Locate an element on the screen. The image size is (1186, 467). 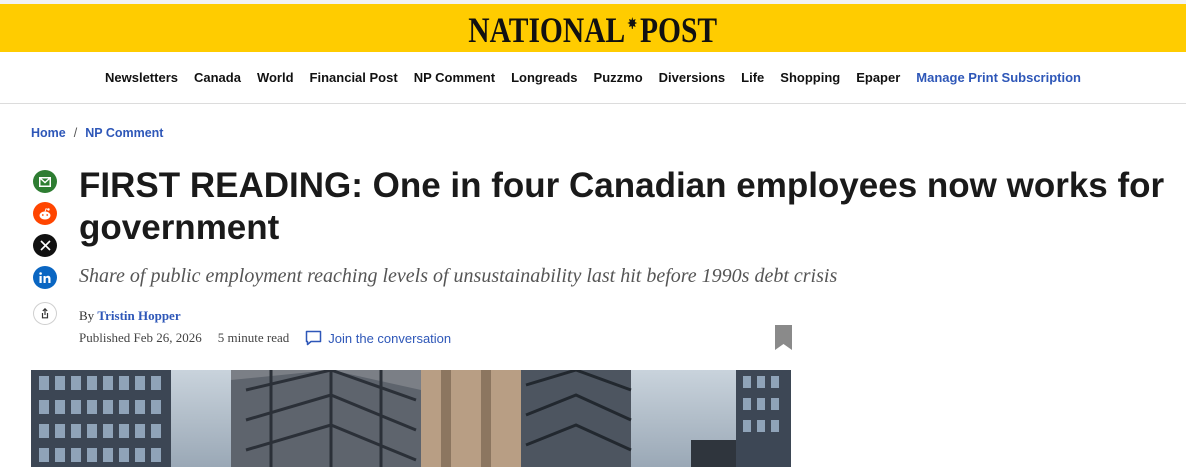
masthead: NATIONAL POST is located at coordinates (593, 28).